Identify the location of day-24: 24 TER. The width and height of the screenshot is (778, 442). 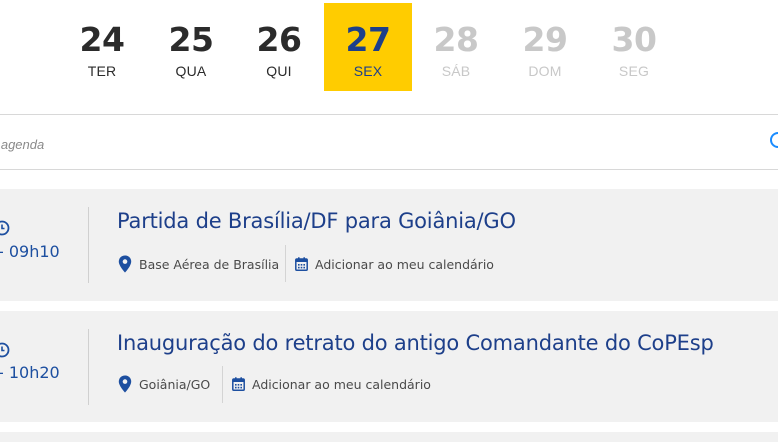
(102, 47).